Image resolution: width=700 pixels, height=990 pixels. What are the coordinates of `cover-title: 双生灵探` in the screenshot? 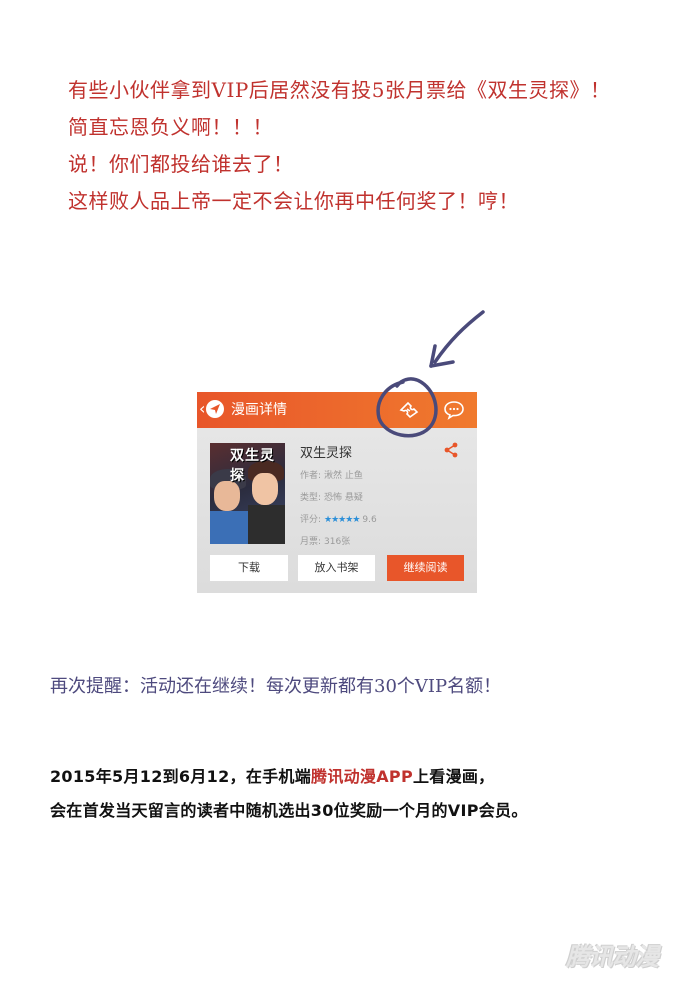 It's located at (252, 466).